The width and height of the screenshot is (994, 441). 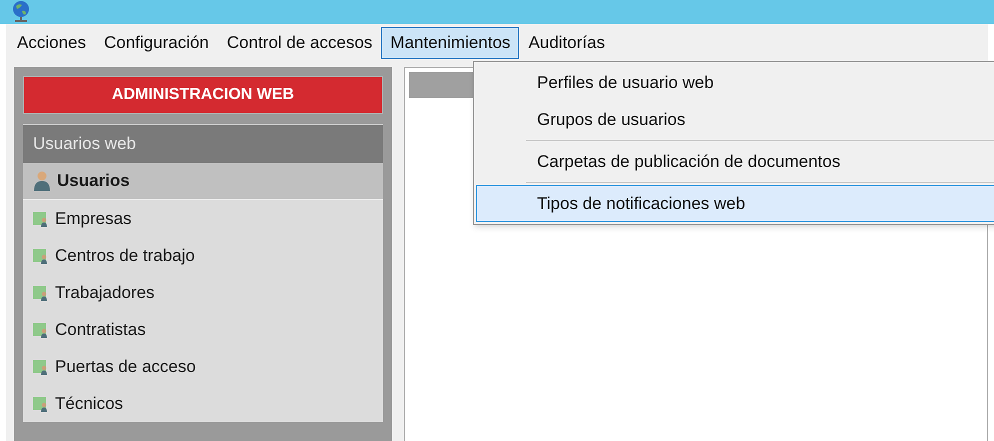 I want to click on menu-item: Control de accesos, so click(x=300, y=43).